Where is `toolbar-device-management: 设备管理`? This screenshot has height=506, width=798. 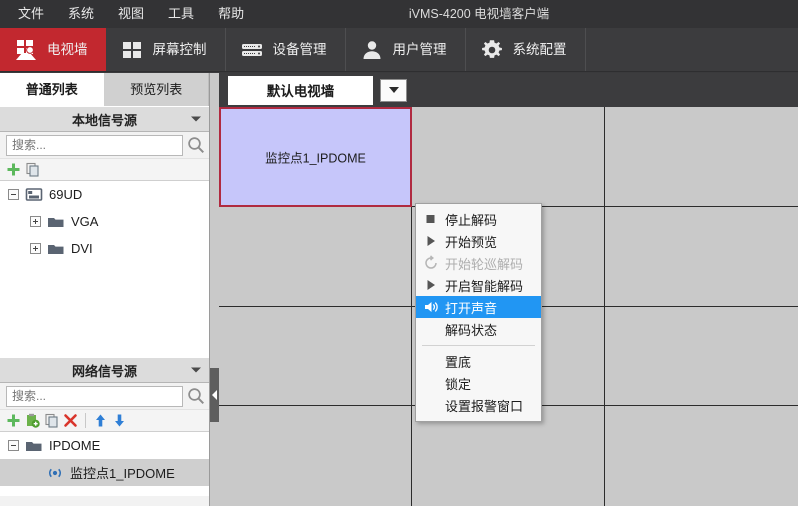 toolbar-device-management: 设备管理 is located at coordinates (286, 49).